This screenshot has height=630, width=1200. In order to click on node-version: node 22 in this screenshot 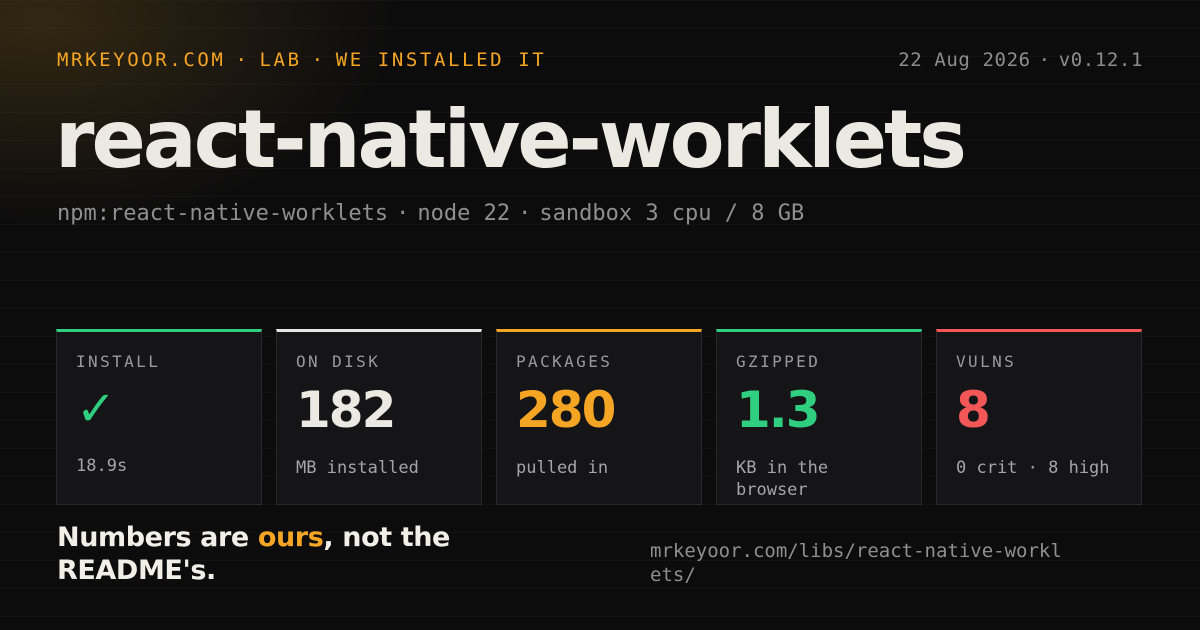, I will do `click(464, 213)`.